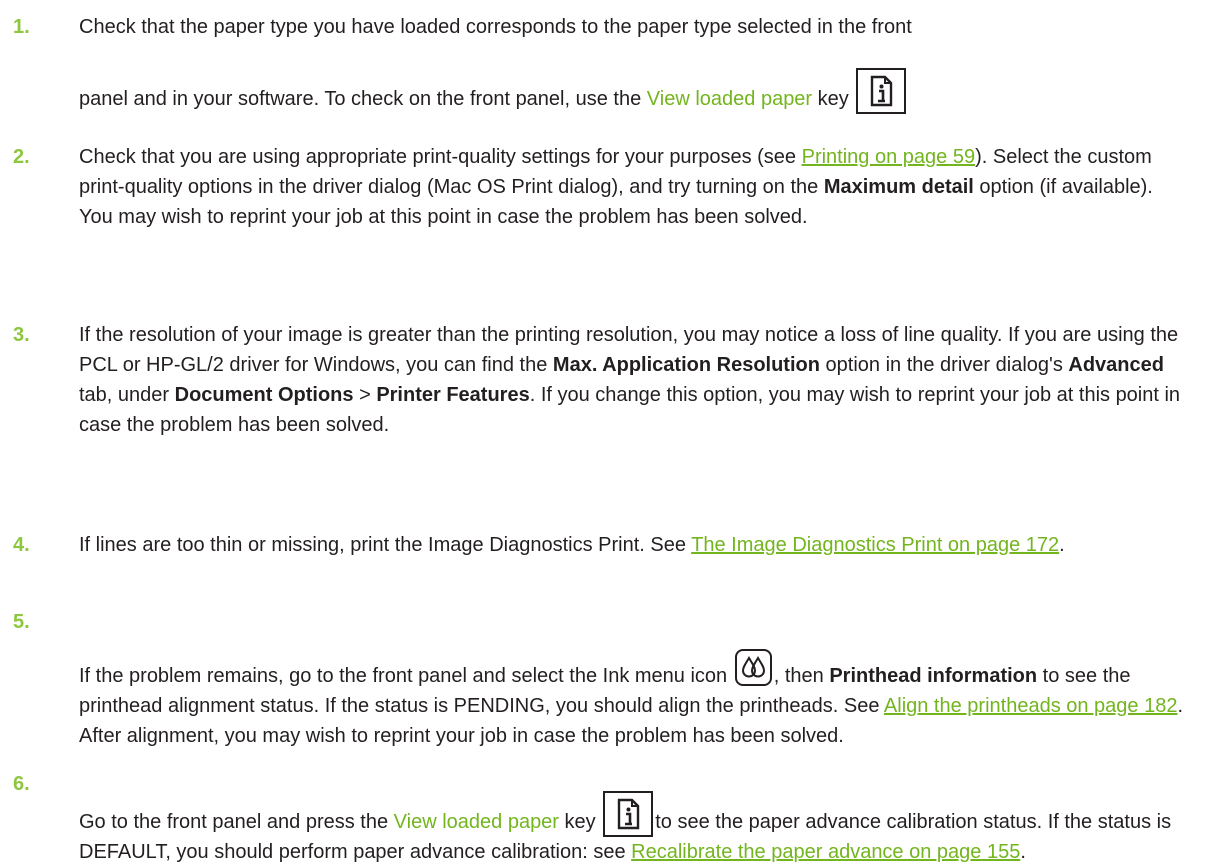 The height and width of the screenshot is (867, 1211). What do you see at coordinates (888, 157) in the screenshot?
I see `printing-link: Printing on page 59` at bounding box center [888, 157].